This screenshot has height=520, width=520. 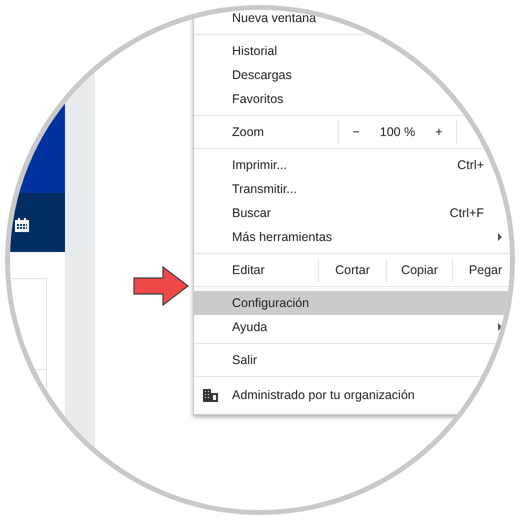 What do you see at coordinates (352, 360) in the screenshot?
I see `menu-item: Salir` at bounding box center [352, 360].